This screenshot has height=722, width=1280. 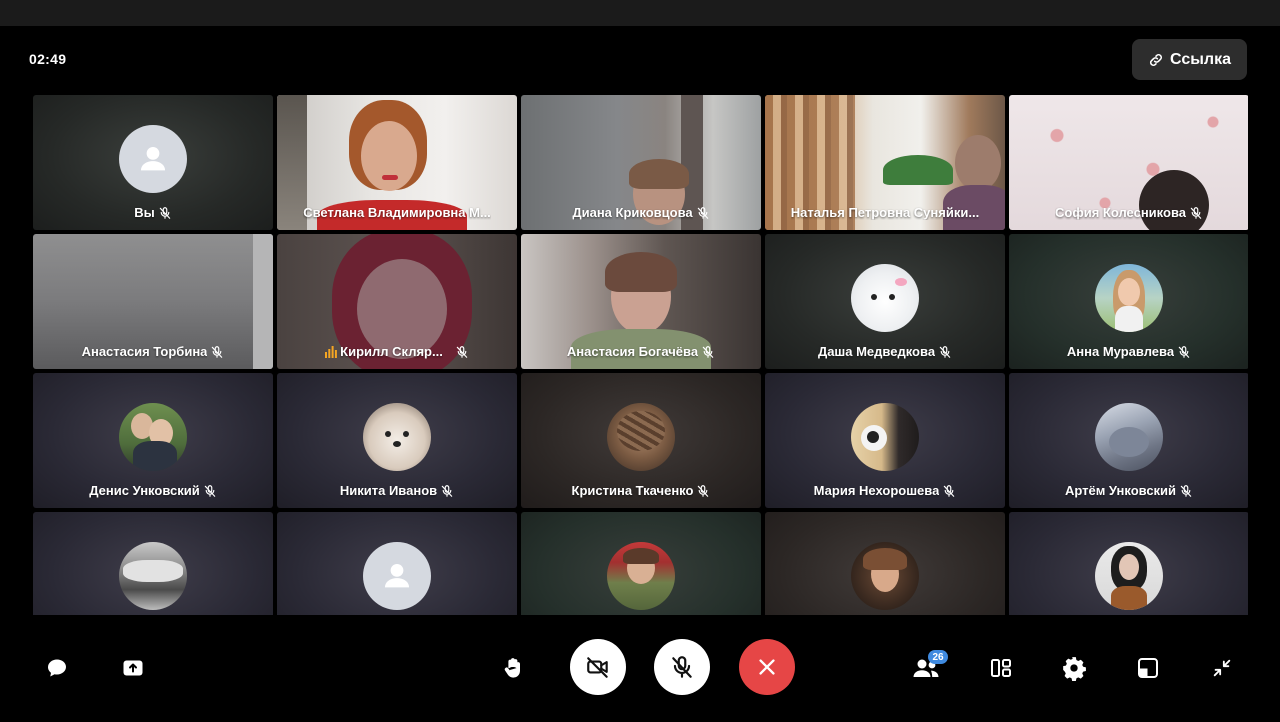 I want to click on participant-name: Артём Унковский, so click(x=1128, y=490).